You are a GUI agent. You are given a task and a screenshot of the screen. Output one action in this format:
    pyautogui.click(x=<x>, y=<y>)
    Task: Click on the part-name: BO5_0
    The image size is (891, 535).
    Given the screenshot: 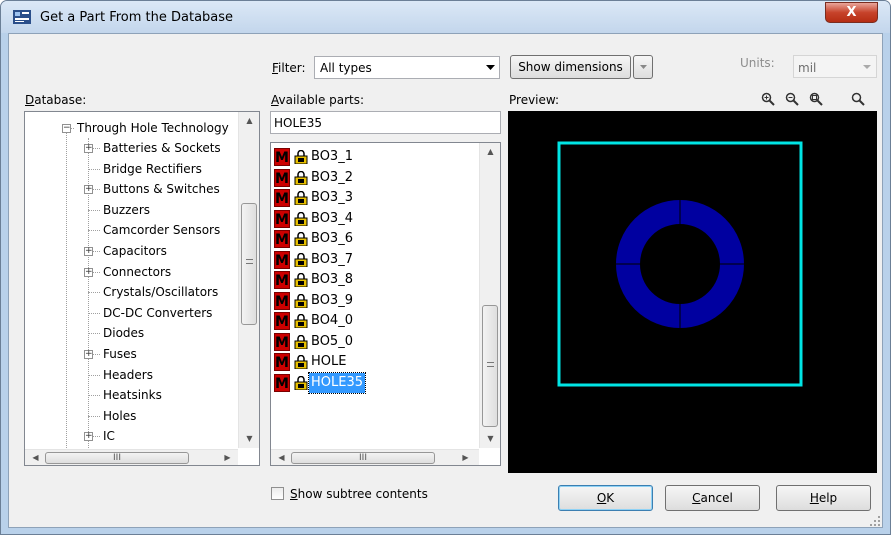 What is the action you would take?
    pyautogui.click(x=332, y=341)
    